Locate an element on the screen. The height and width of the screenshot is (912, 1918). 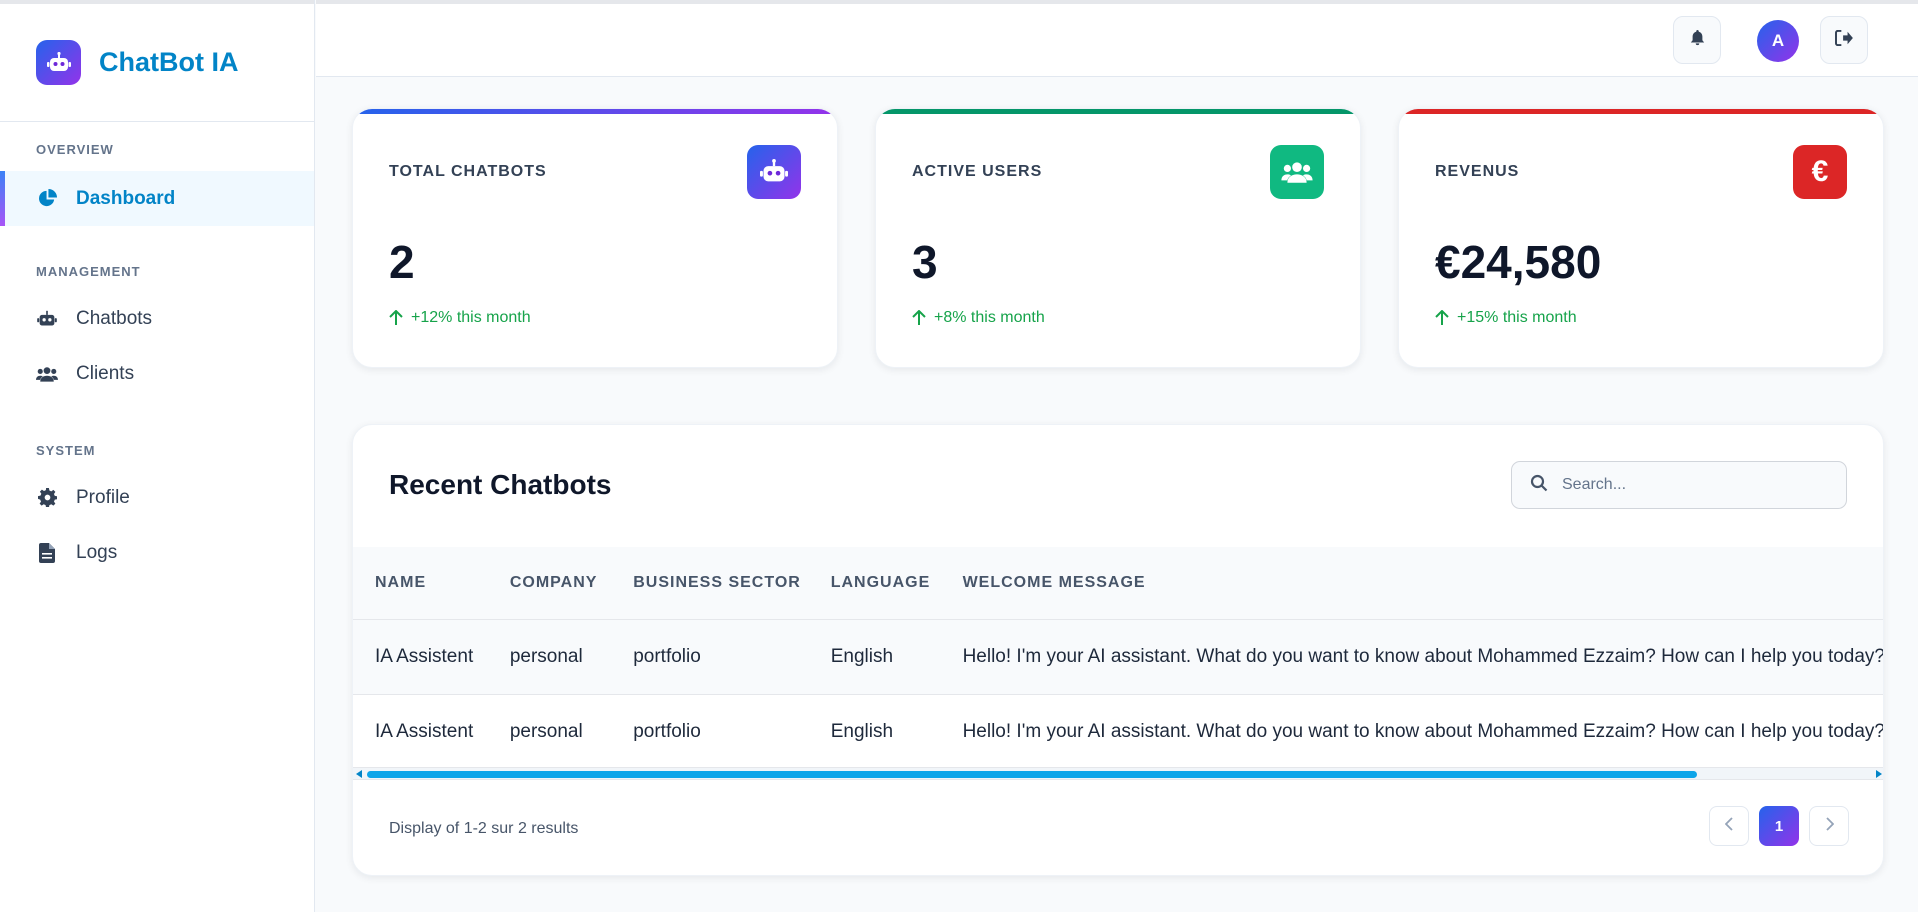
chevron-right-icon is located at coordinates (1829, 826).